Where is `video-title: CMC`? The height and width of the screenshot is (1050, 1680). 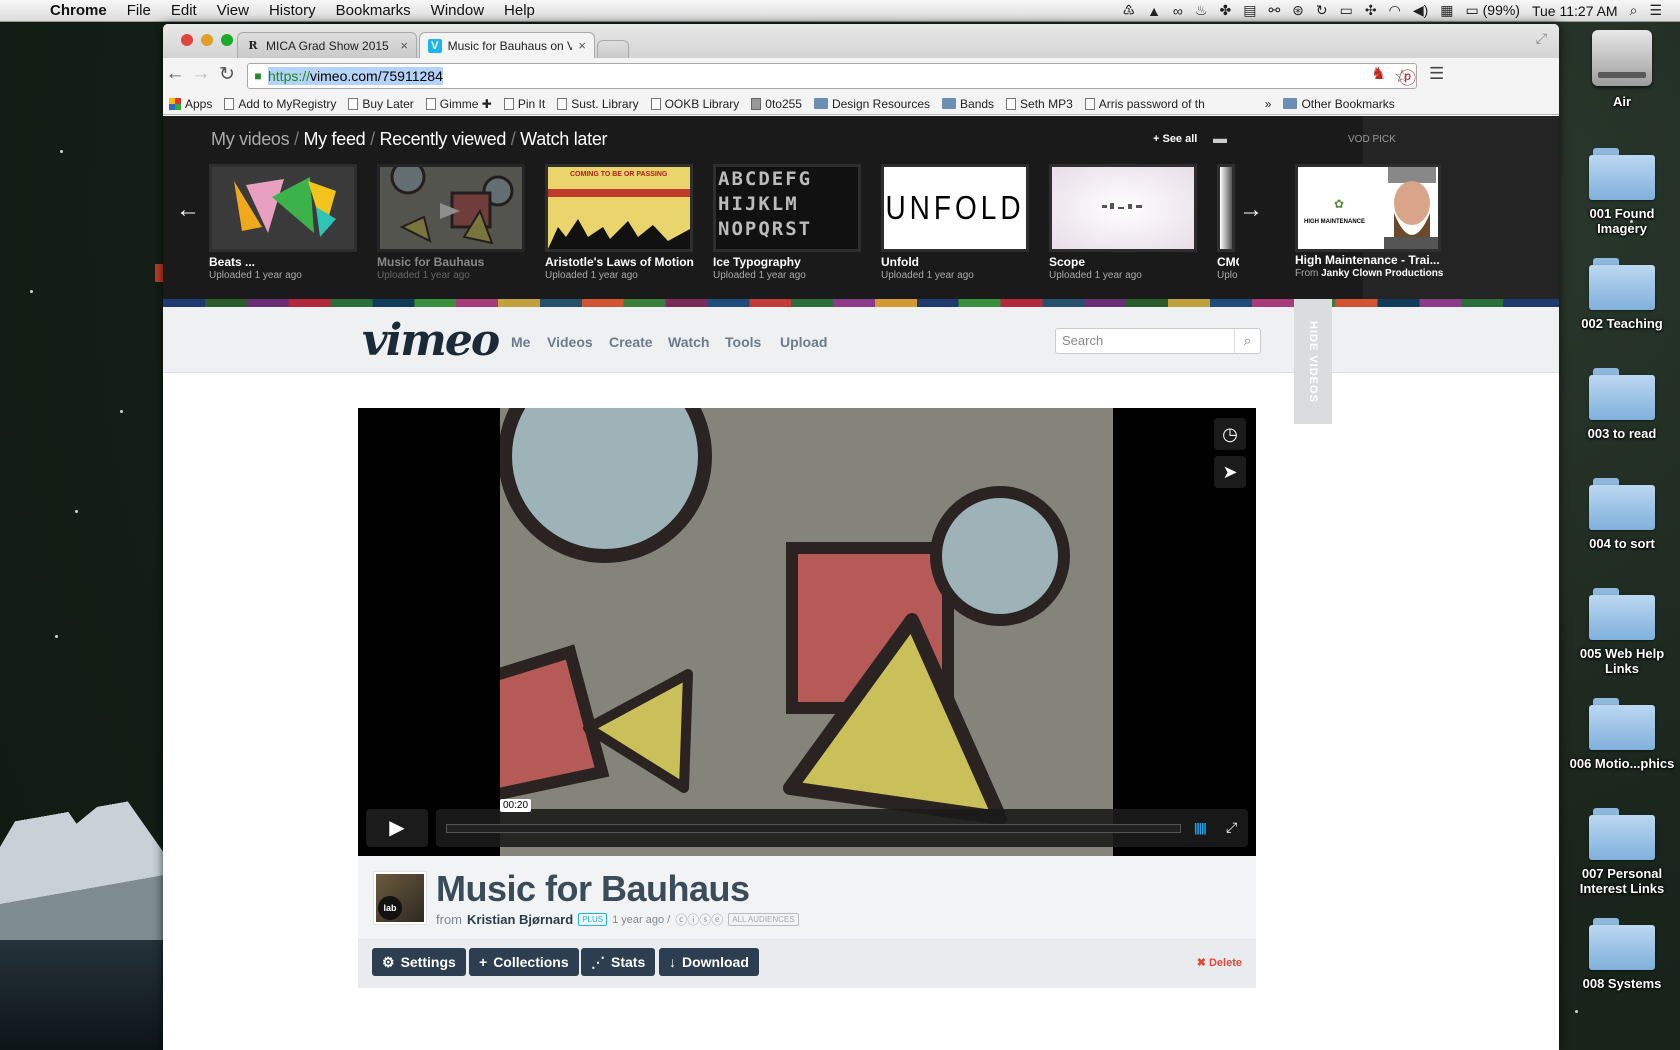 video-title: CMC is located at coordinates (1228, 262).